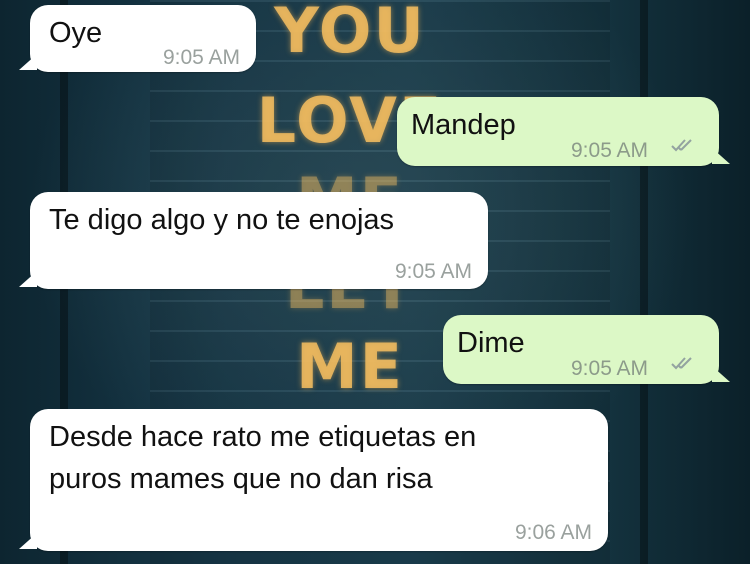 The width and height of the screenshot is (750, 564). I want to click on message-bubble-outgoing: Mandep 9:05 AM, so click(563, 131).